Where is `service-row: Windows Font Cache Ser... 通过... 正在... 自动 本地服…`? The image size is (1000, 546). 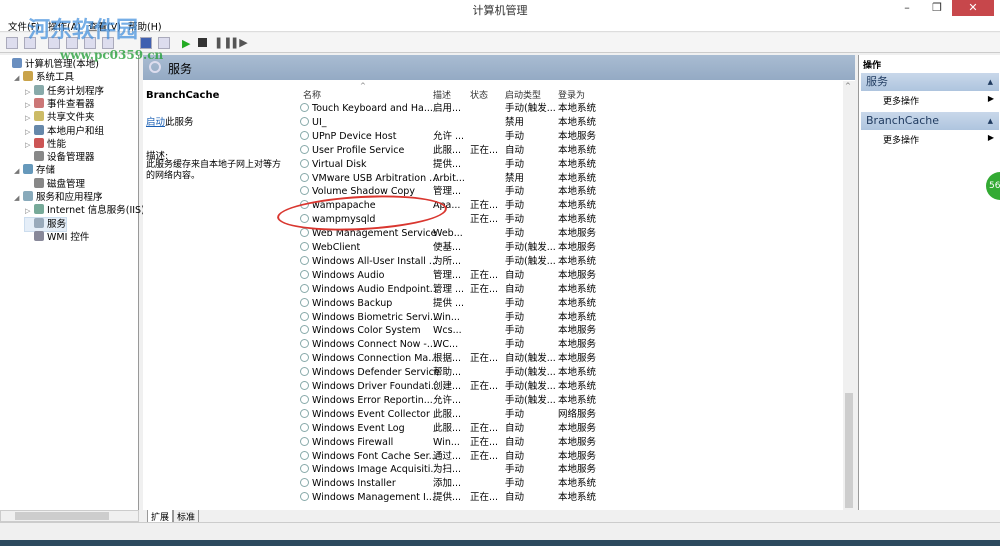 service-row: Windows Font Cache Ser... 通过... 正在... 自动 本地服… is located at coordinates (566, 457).